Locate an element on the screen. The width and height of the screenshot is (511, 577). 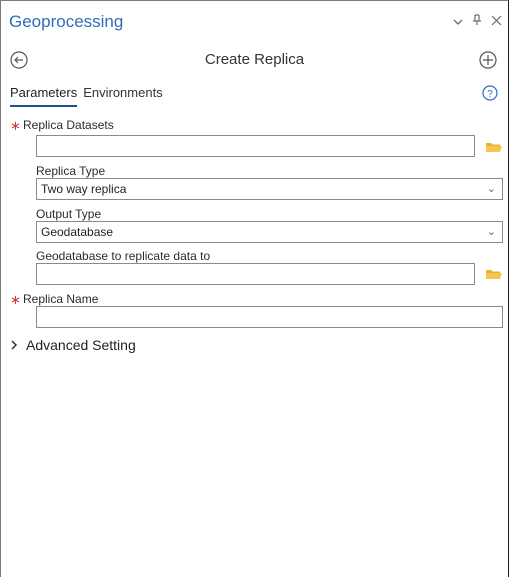
advanced-setting-expander: Advanced Setting is located at coordinates (73, 345).